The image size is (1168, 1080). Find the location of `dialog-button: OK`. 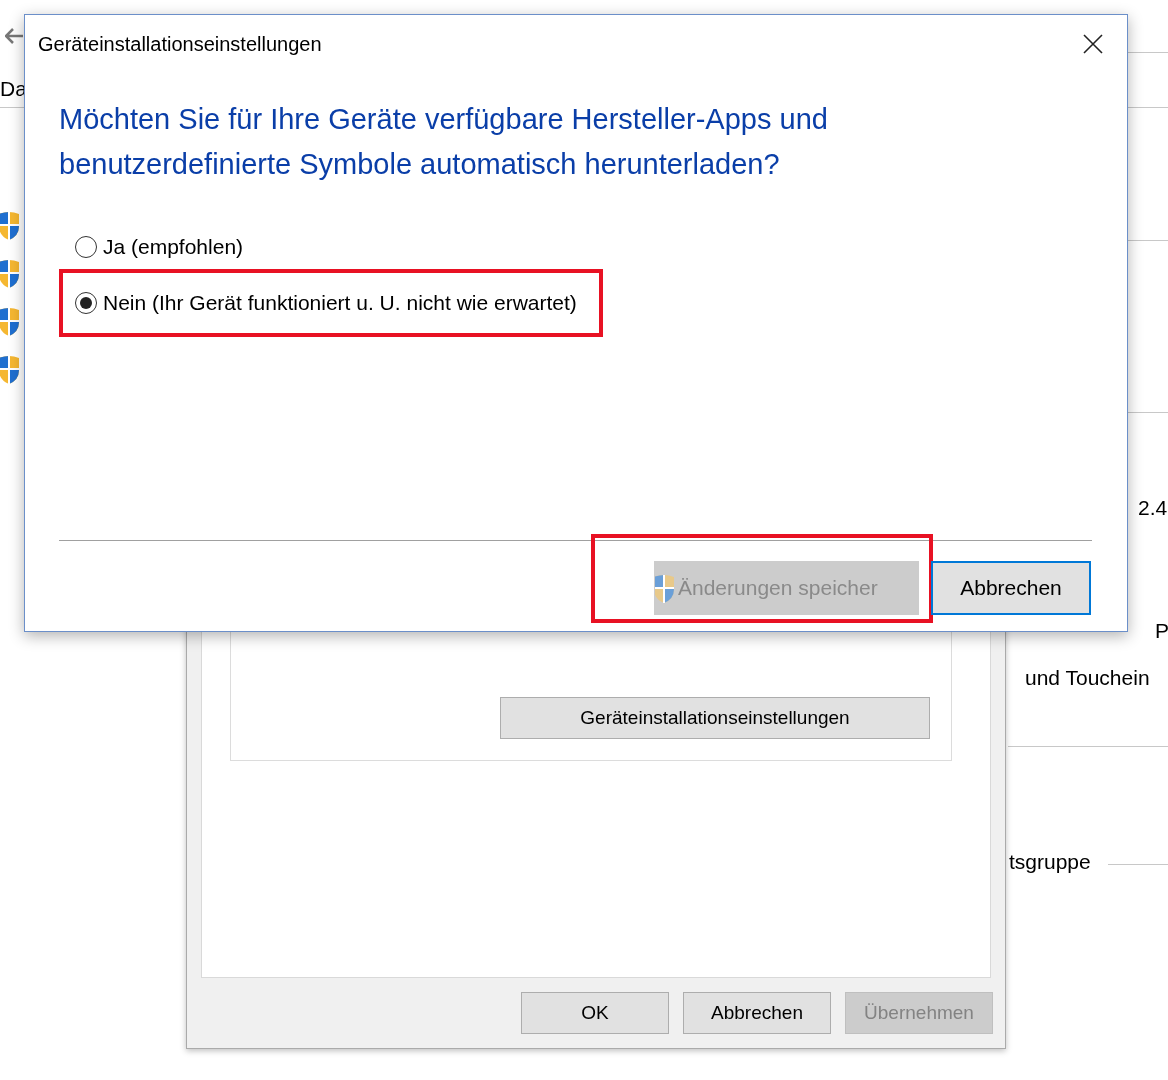

dialog-button: OK is located at coordinates (595, 1013).